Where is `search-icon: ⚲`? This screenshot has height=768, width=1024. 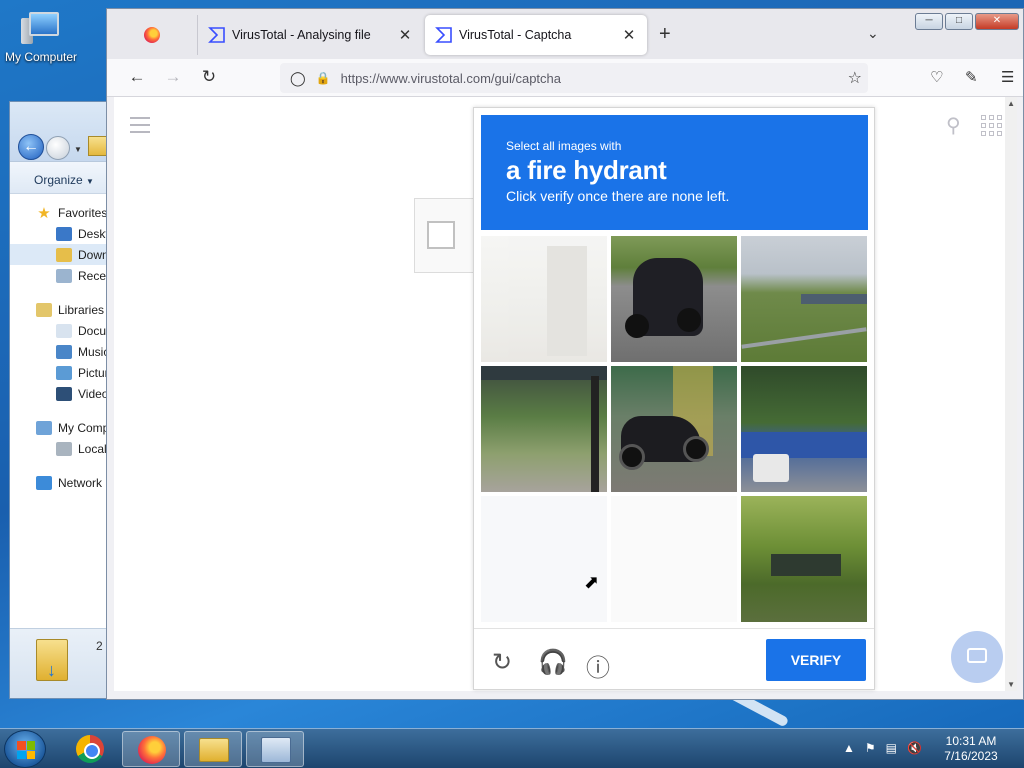 search-icon: ⚲ is located at coordinates (953, 125).